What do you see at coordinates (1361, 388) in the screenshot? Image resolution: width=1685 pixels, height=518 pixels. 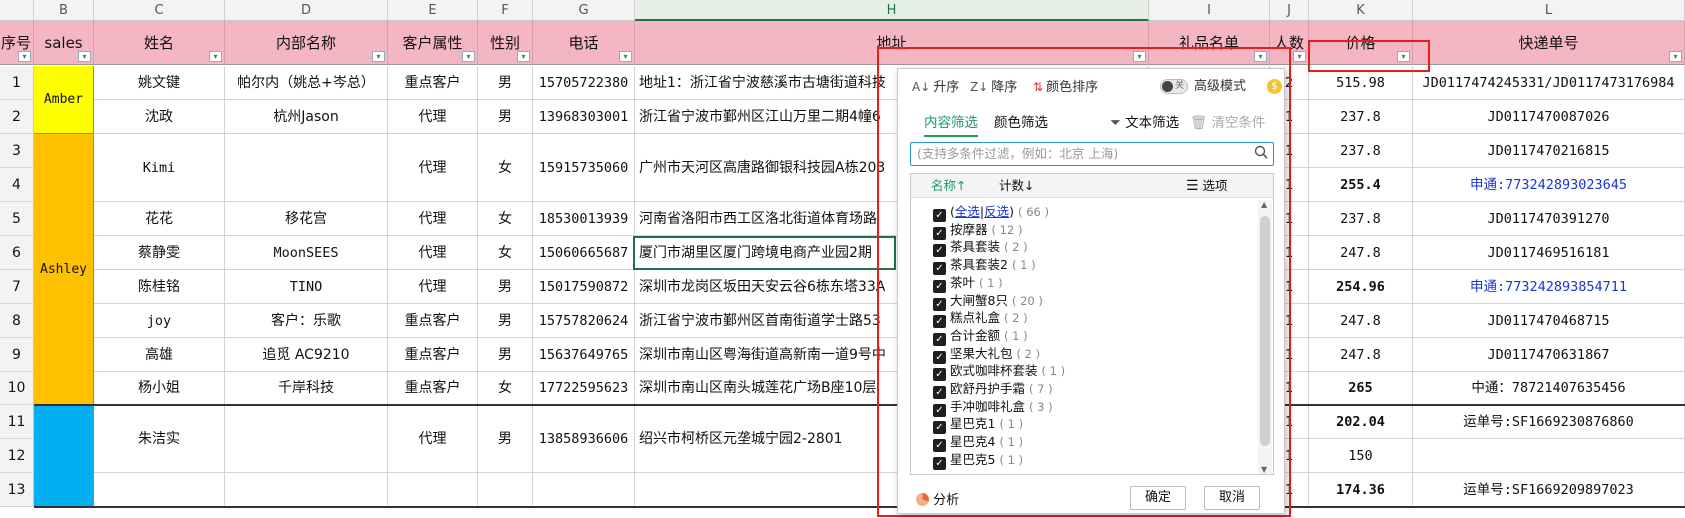 I see `cell-price: 265` at bounding box center [1361, 388].